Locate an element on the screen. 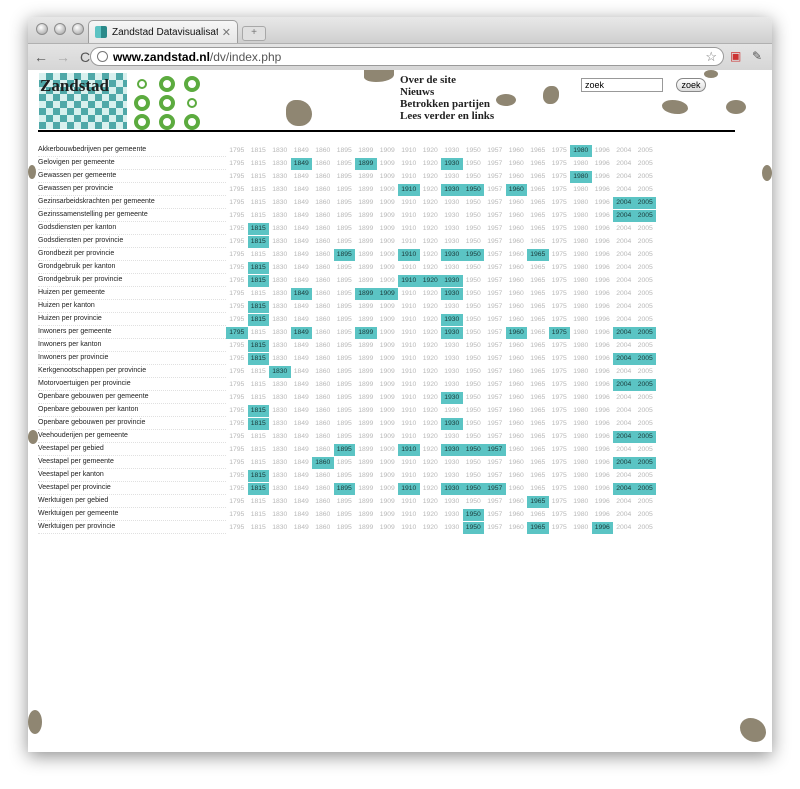  year-cell: 1975 is located at coordinates (559, 202).